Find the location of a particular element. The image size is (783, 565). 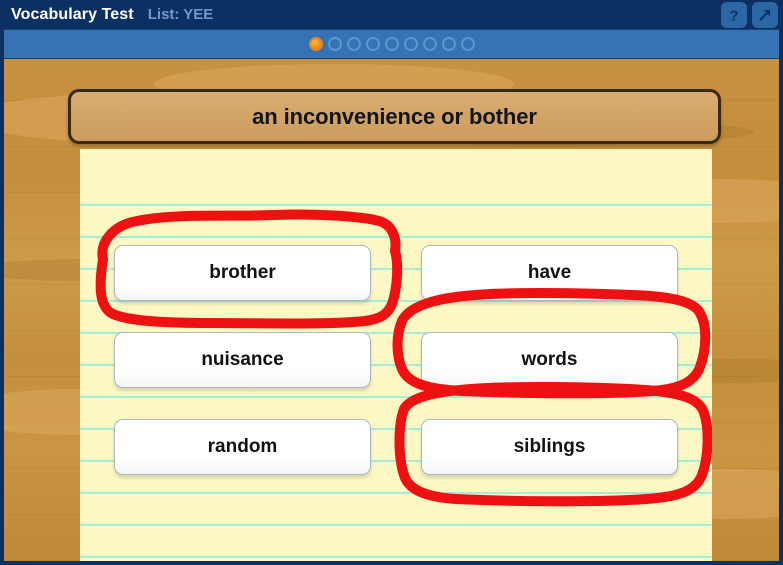

prompt-banner: an inconvenience or bother is located at coordinates (394, 116).